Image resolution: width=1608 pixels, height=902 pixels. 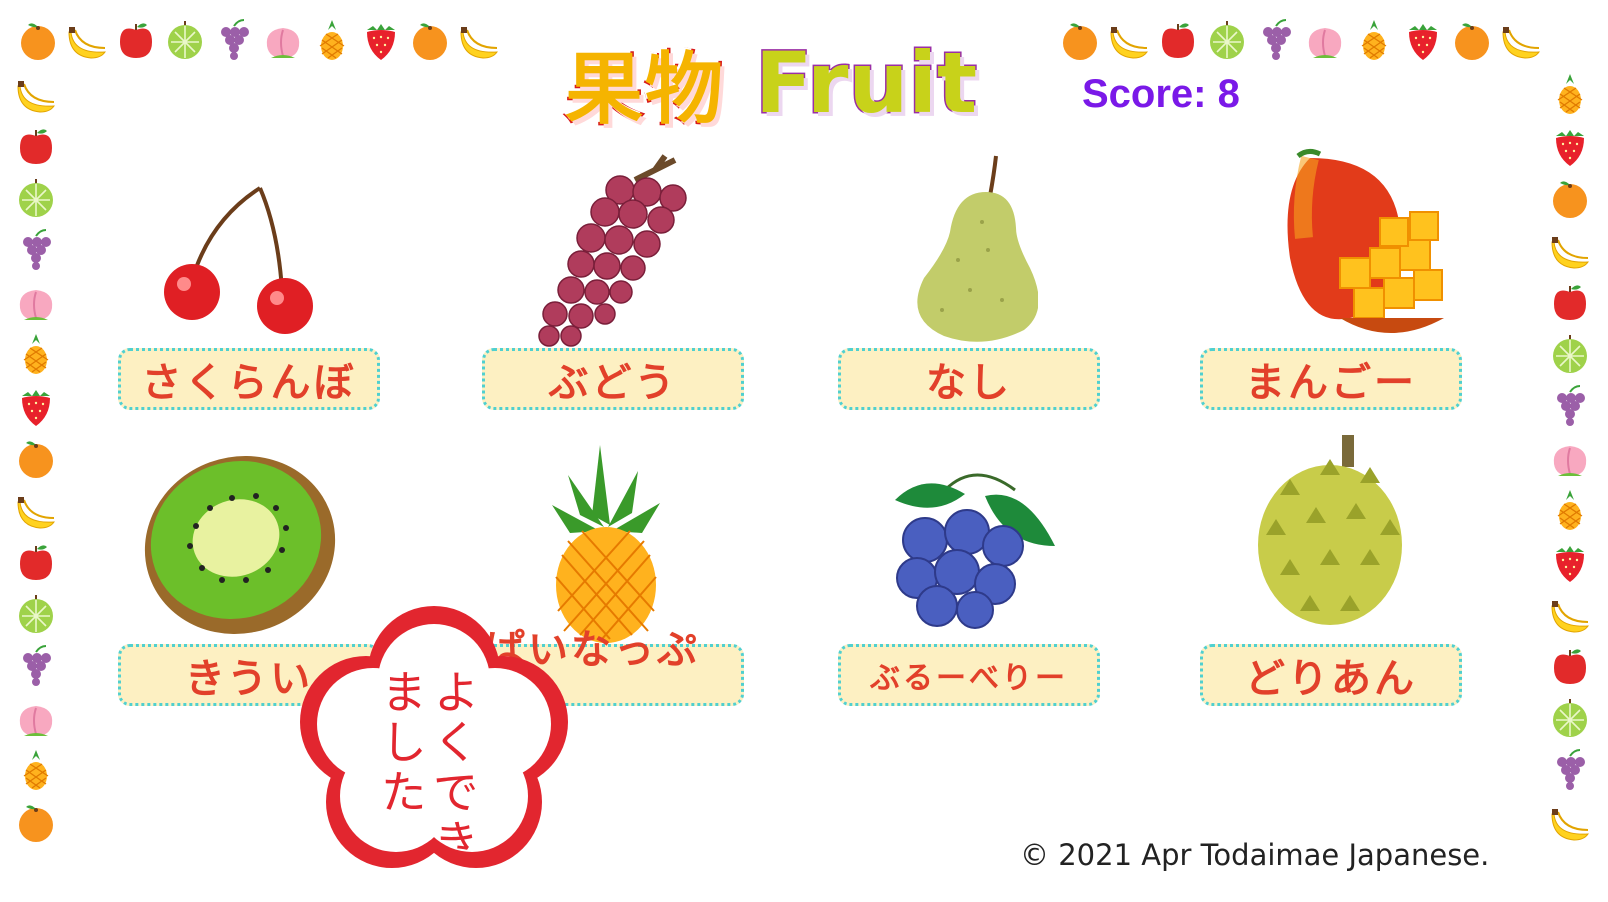 I want to click on cherry-icon, so click(x=240, y=260).